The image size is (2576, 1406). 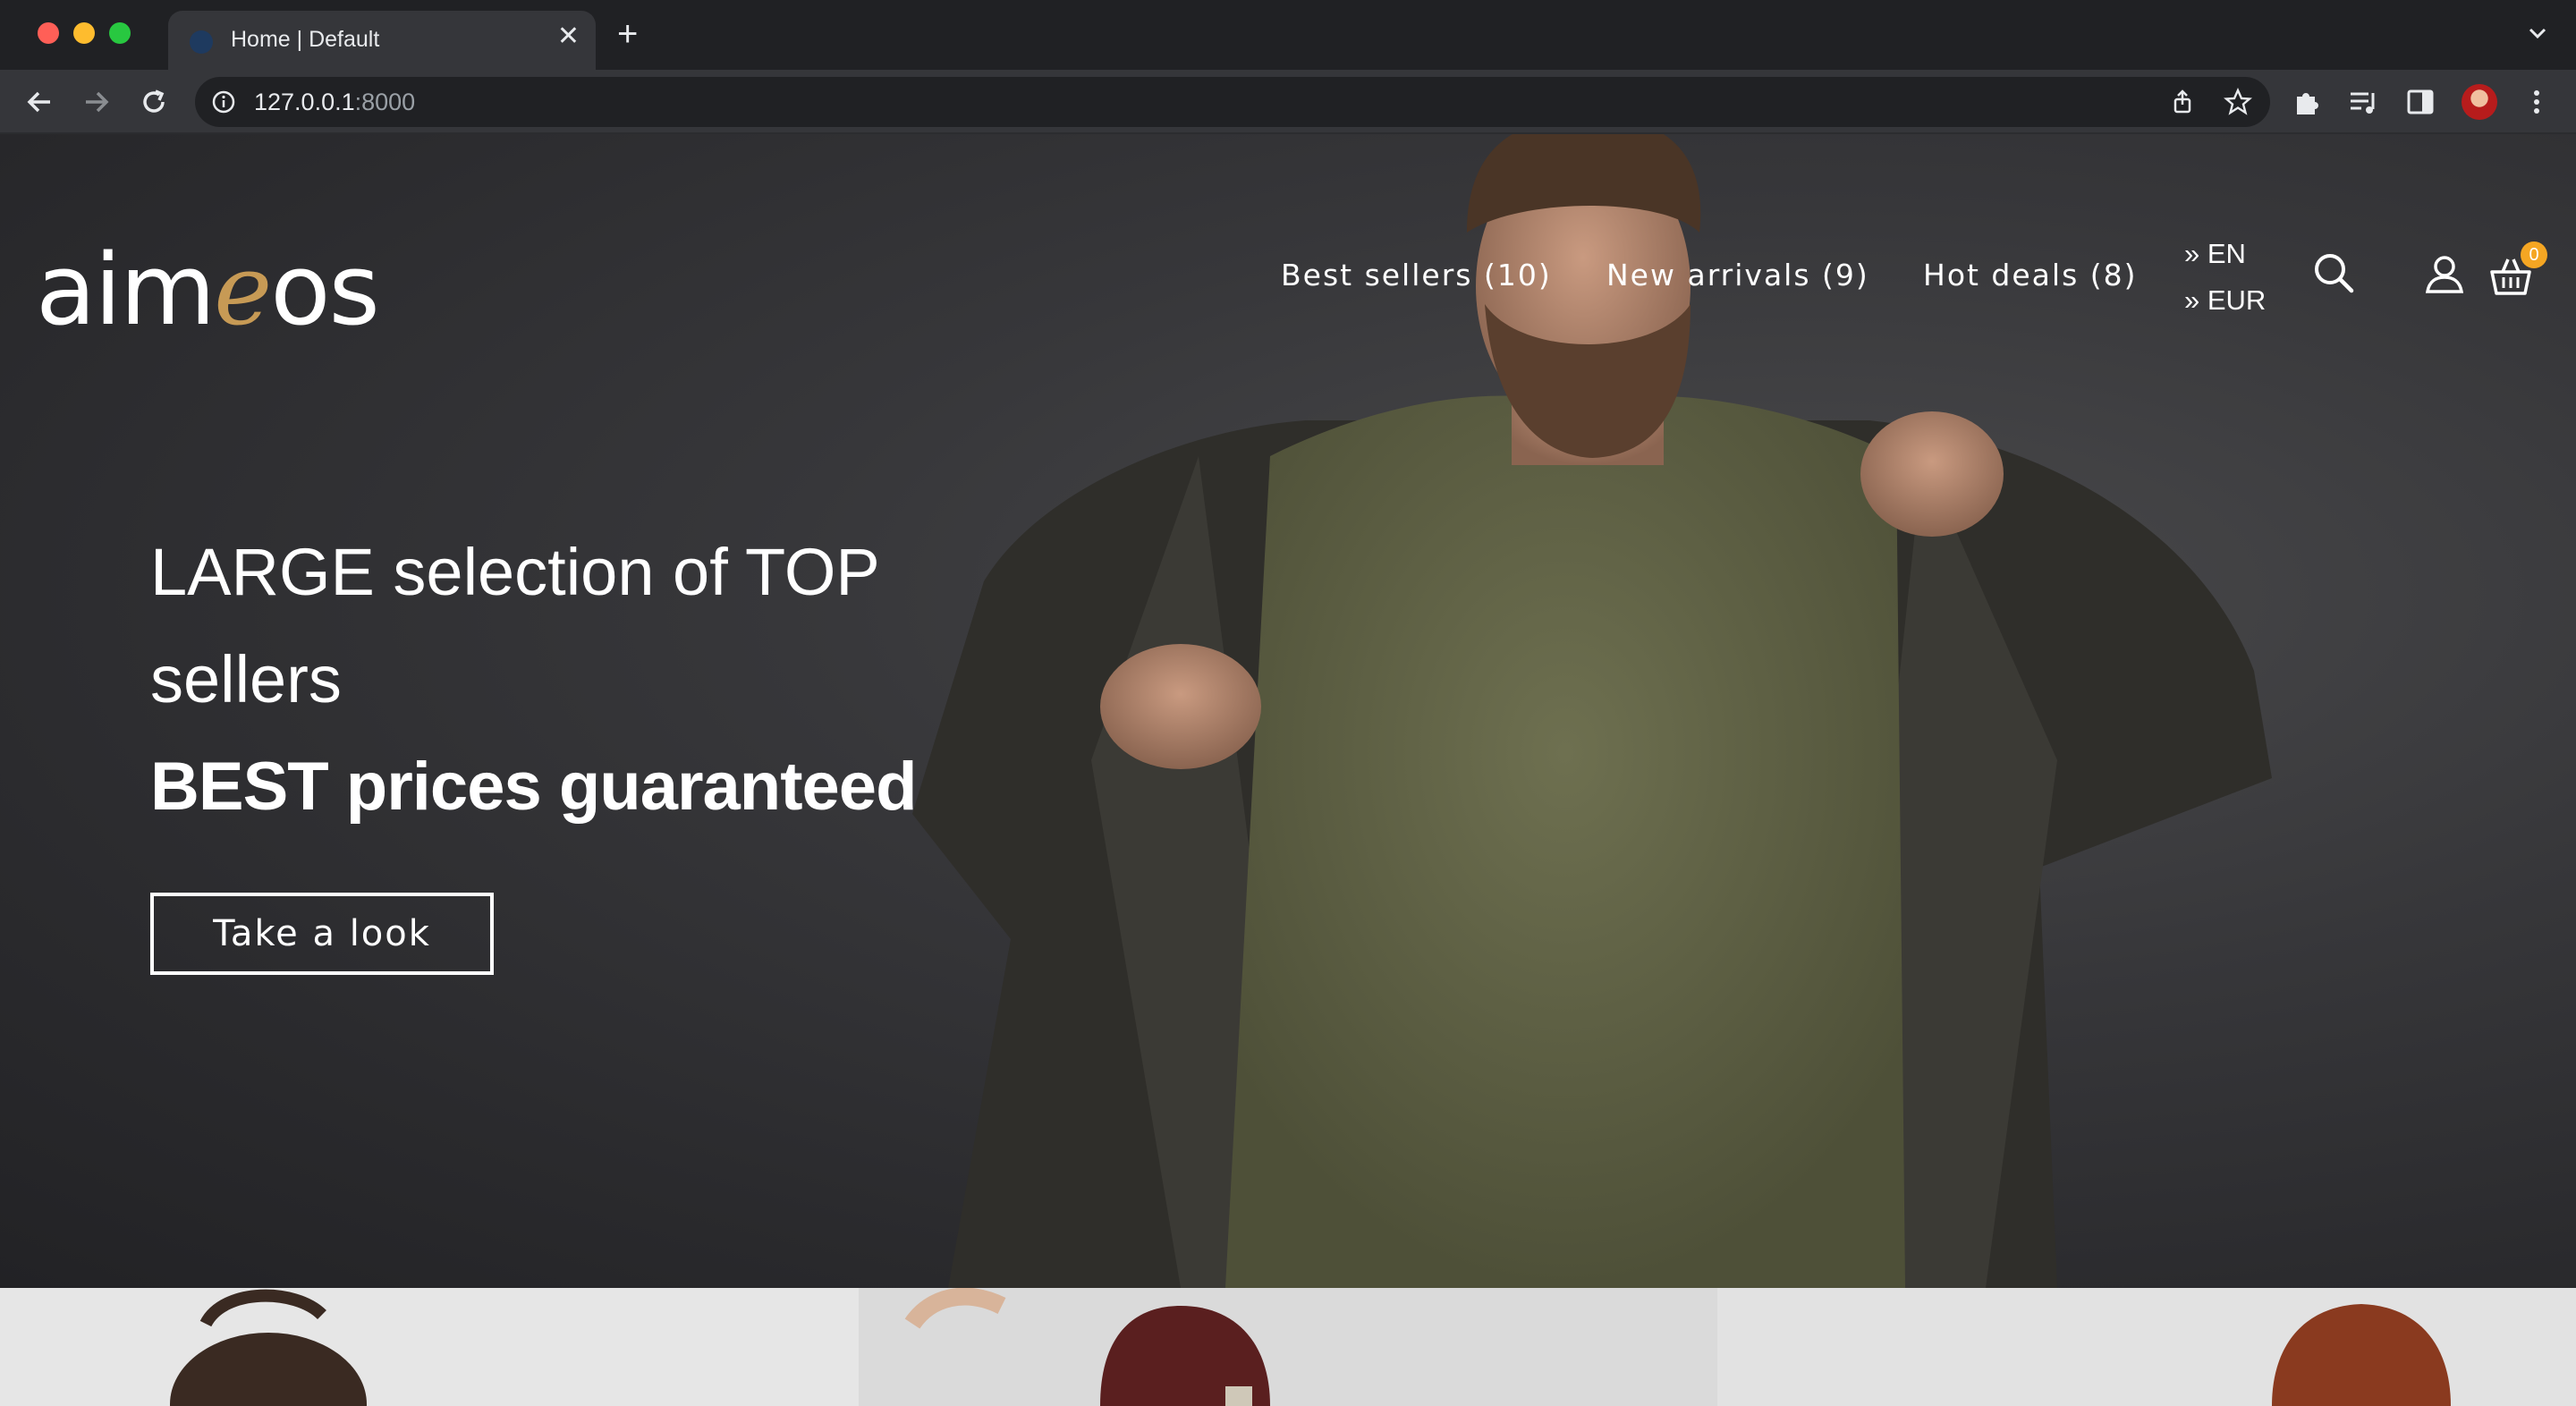 What do you see at coordinates (39, 102) in the screenshot?
I see `back-arrow-icon` at bounding box center [39, 102].